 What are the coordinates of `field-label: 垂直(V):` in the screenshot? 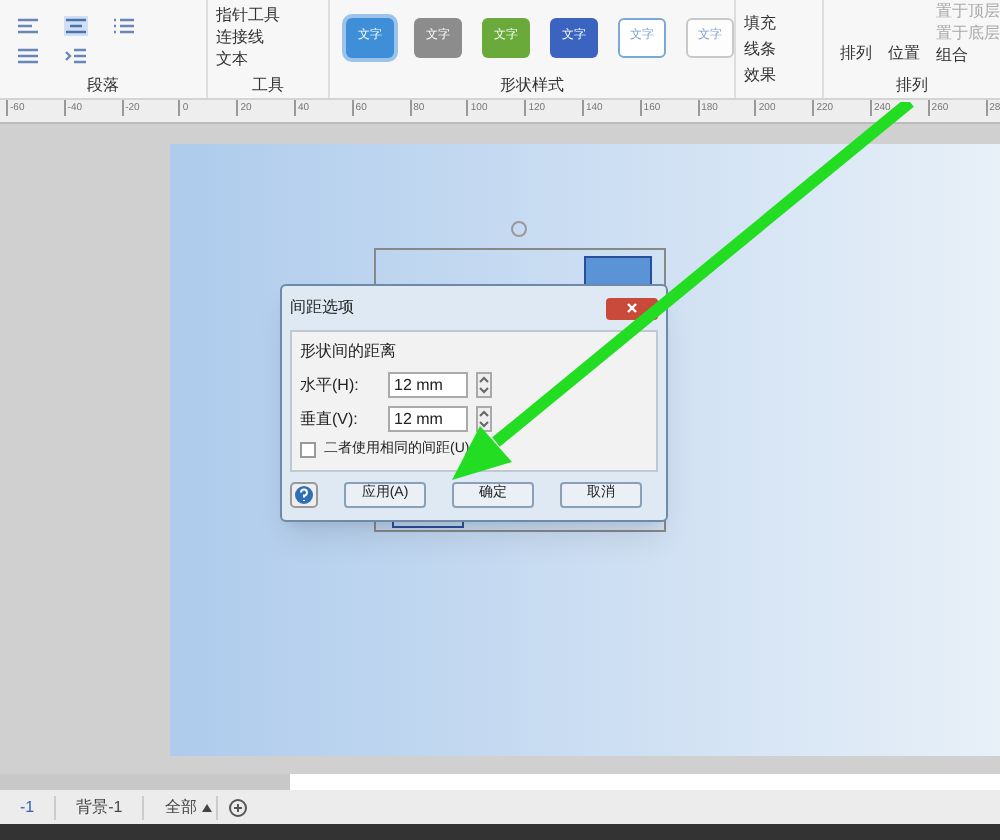 It's located at (330, 419).